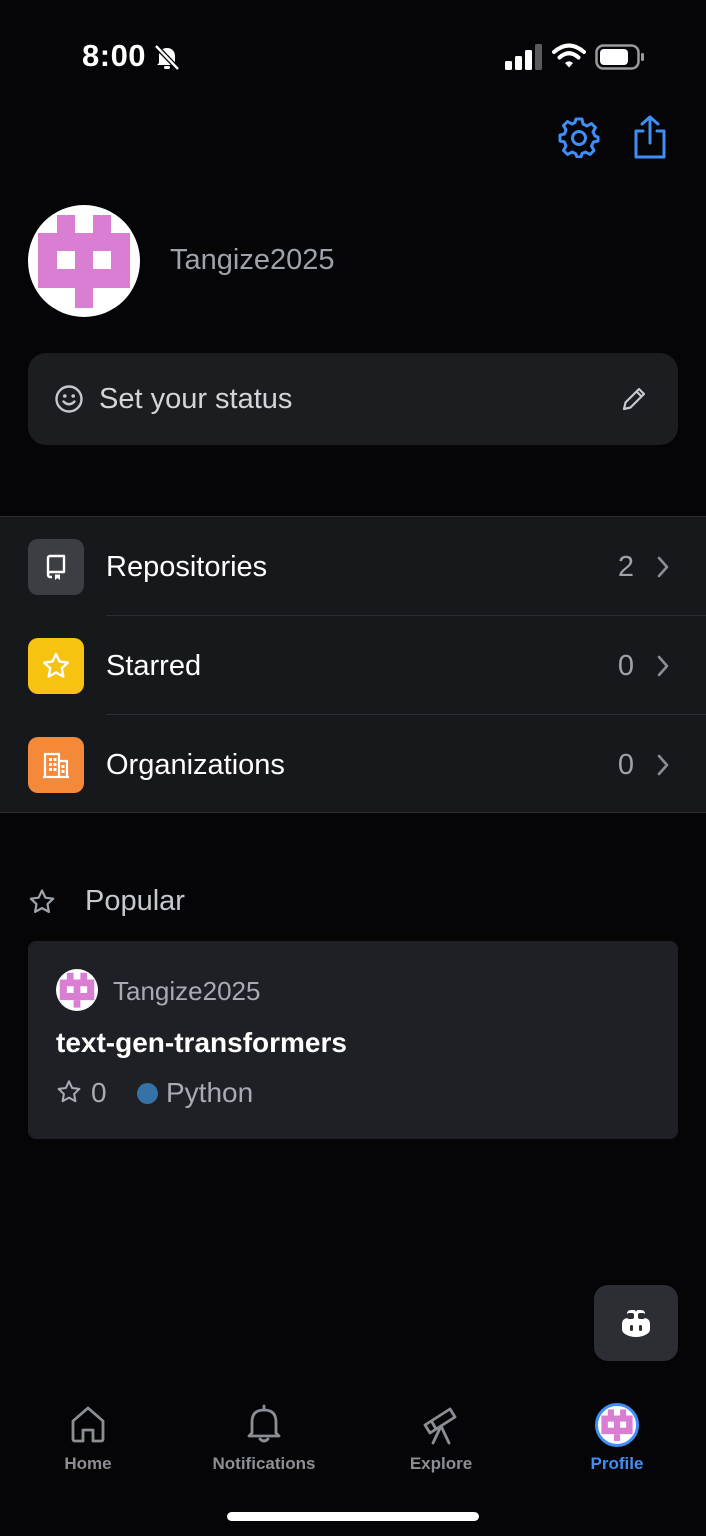 The image size is (706, 1536). Describe the element at coordinates (99, 1092) in the screenshot. I see `repo-star-count: 0` at that location.